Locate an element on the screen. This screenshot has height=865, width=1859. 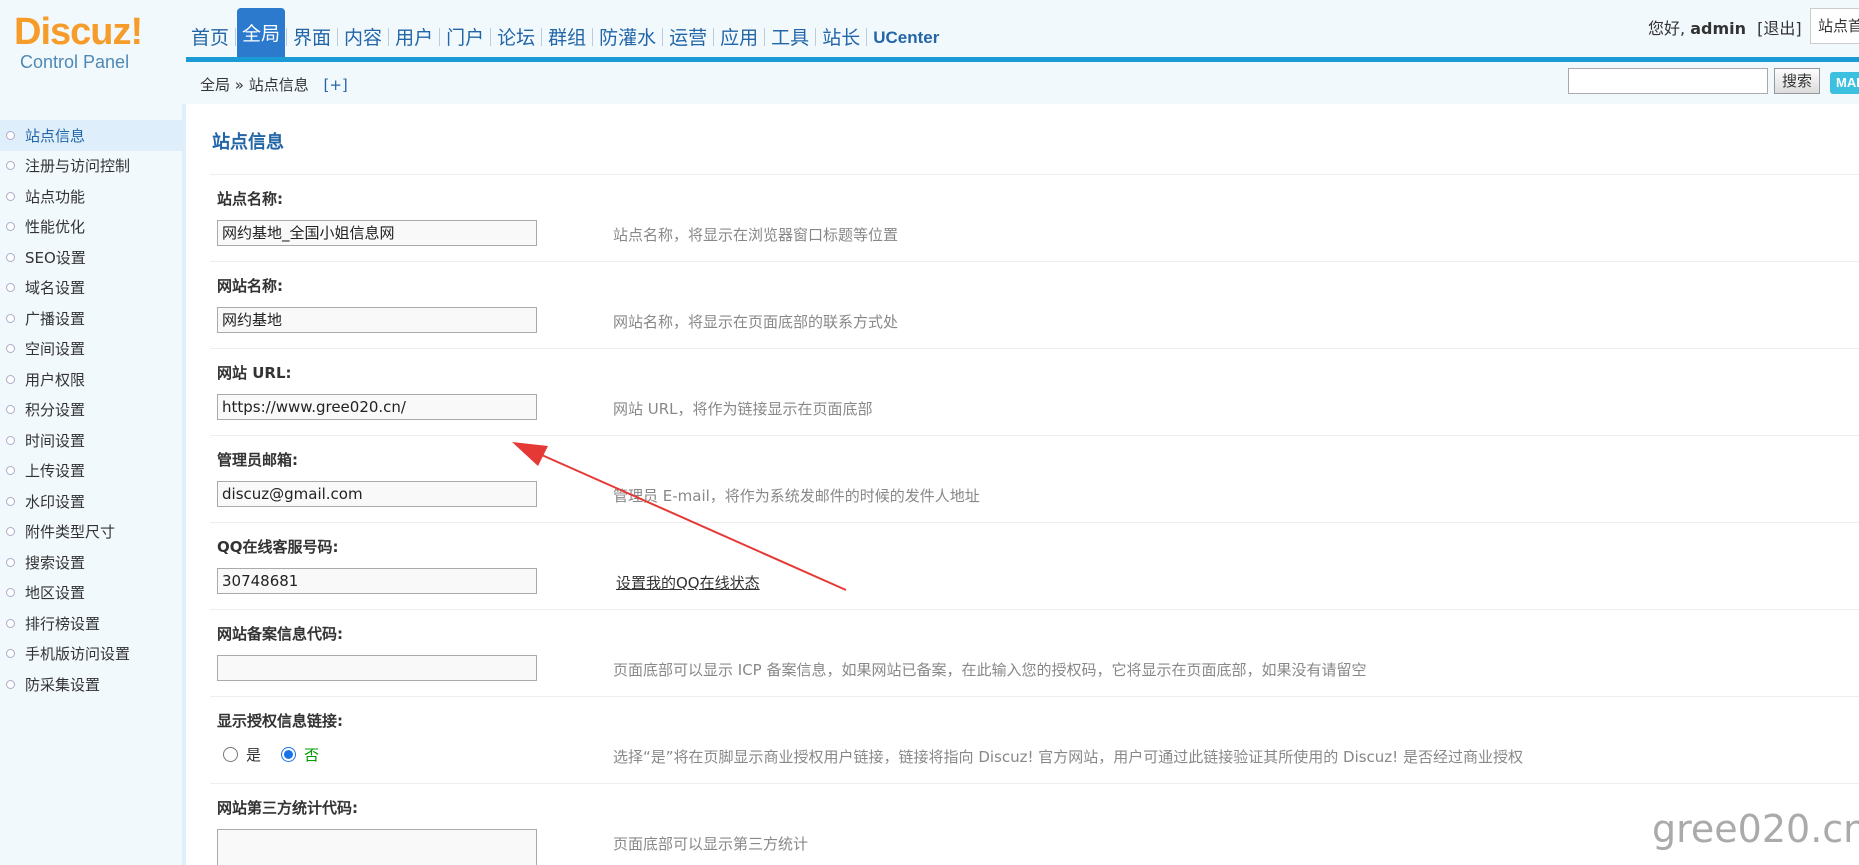
sidebar-item-label: 广播设置 is located at coordinates (55, 318).